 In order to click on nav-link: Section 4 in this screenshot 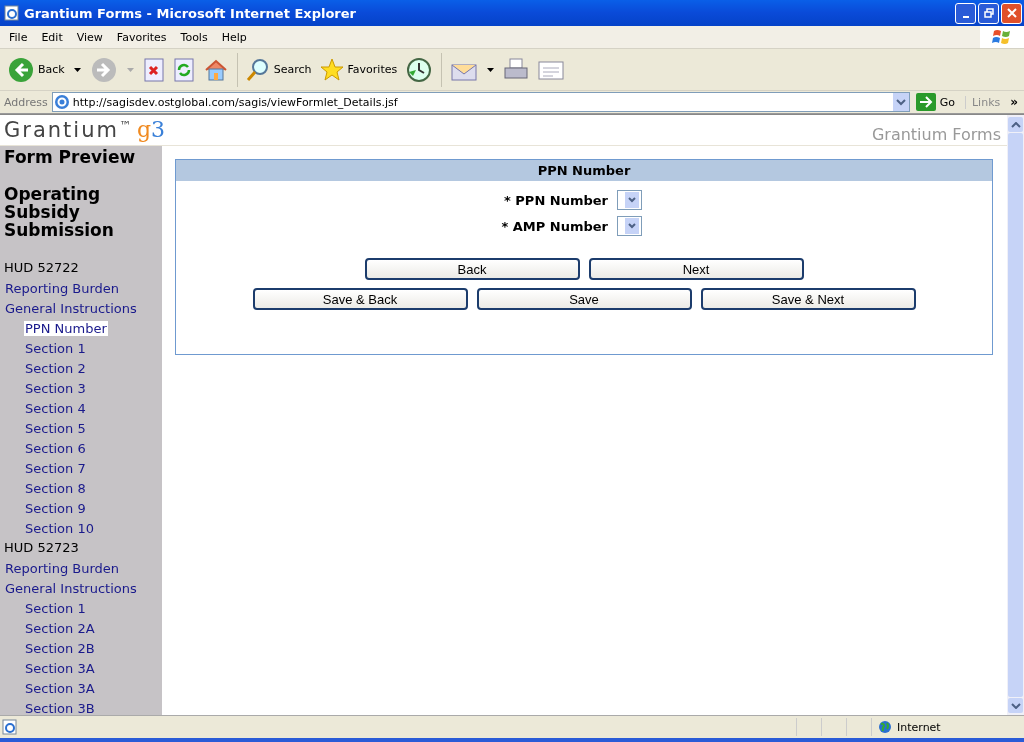, I will do `click(55, 408)`.